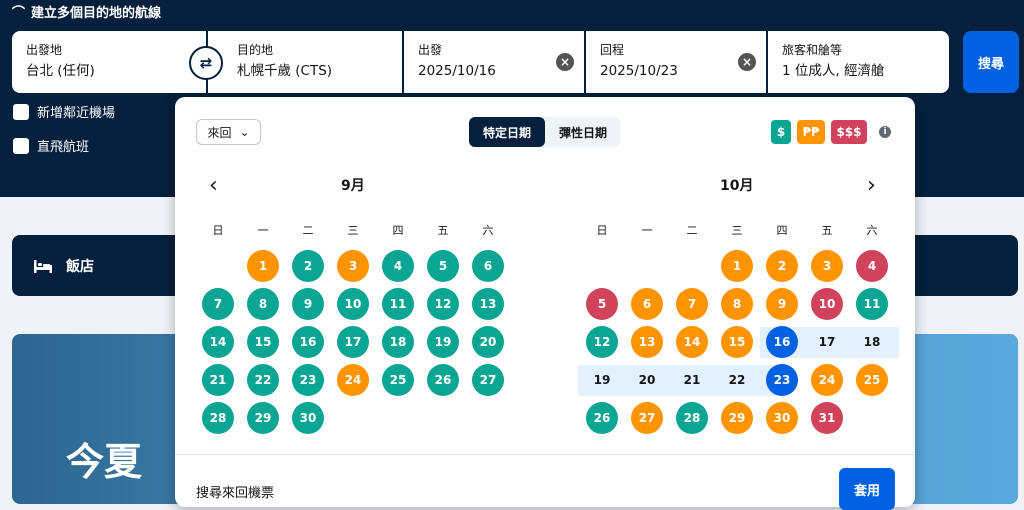  What do you see at coordinates (305, 62) in the screenshot?
I see `destination-field: 目的地 札幌千歲 (CTS)` at bounding box center [305, 62].